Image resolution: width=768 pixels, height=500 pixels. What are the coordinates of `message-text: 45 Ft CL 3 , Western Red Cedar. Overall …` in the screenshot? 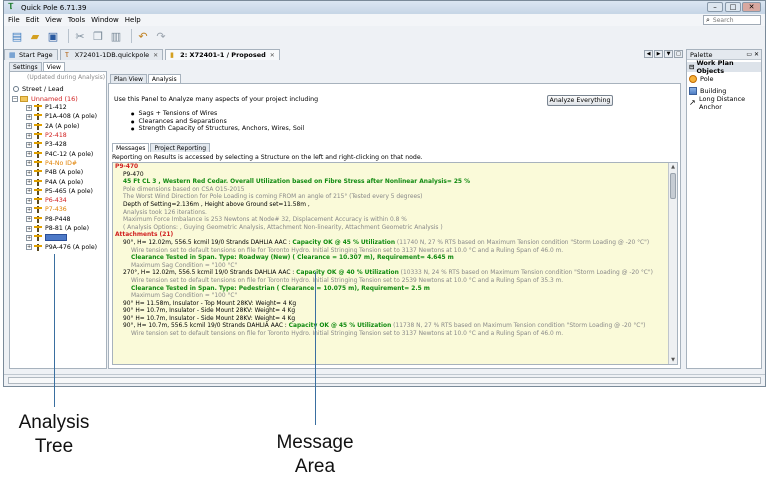 It's located at (296, 182).